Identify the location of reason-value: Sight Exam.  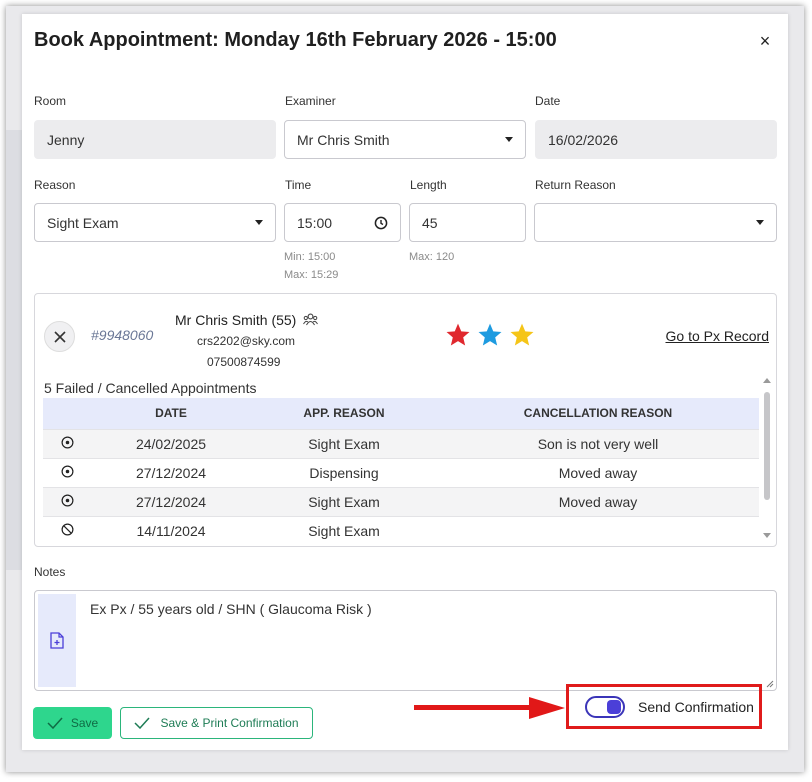
(83, 222).